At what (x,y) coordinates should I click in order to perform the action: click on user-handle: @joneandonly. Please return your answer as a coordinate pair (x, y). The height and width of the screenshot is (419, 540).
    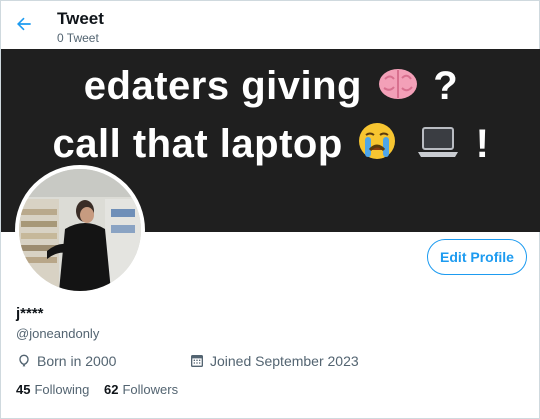
    Looking at the image, I should click on (58, 333).